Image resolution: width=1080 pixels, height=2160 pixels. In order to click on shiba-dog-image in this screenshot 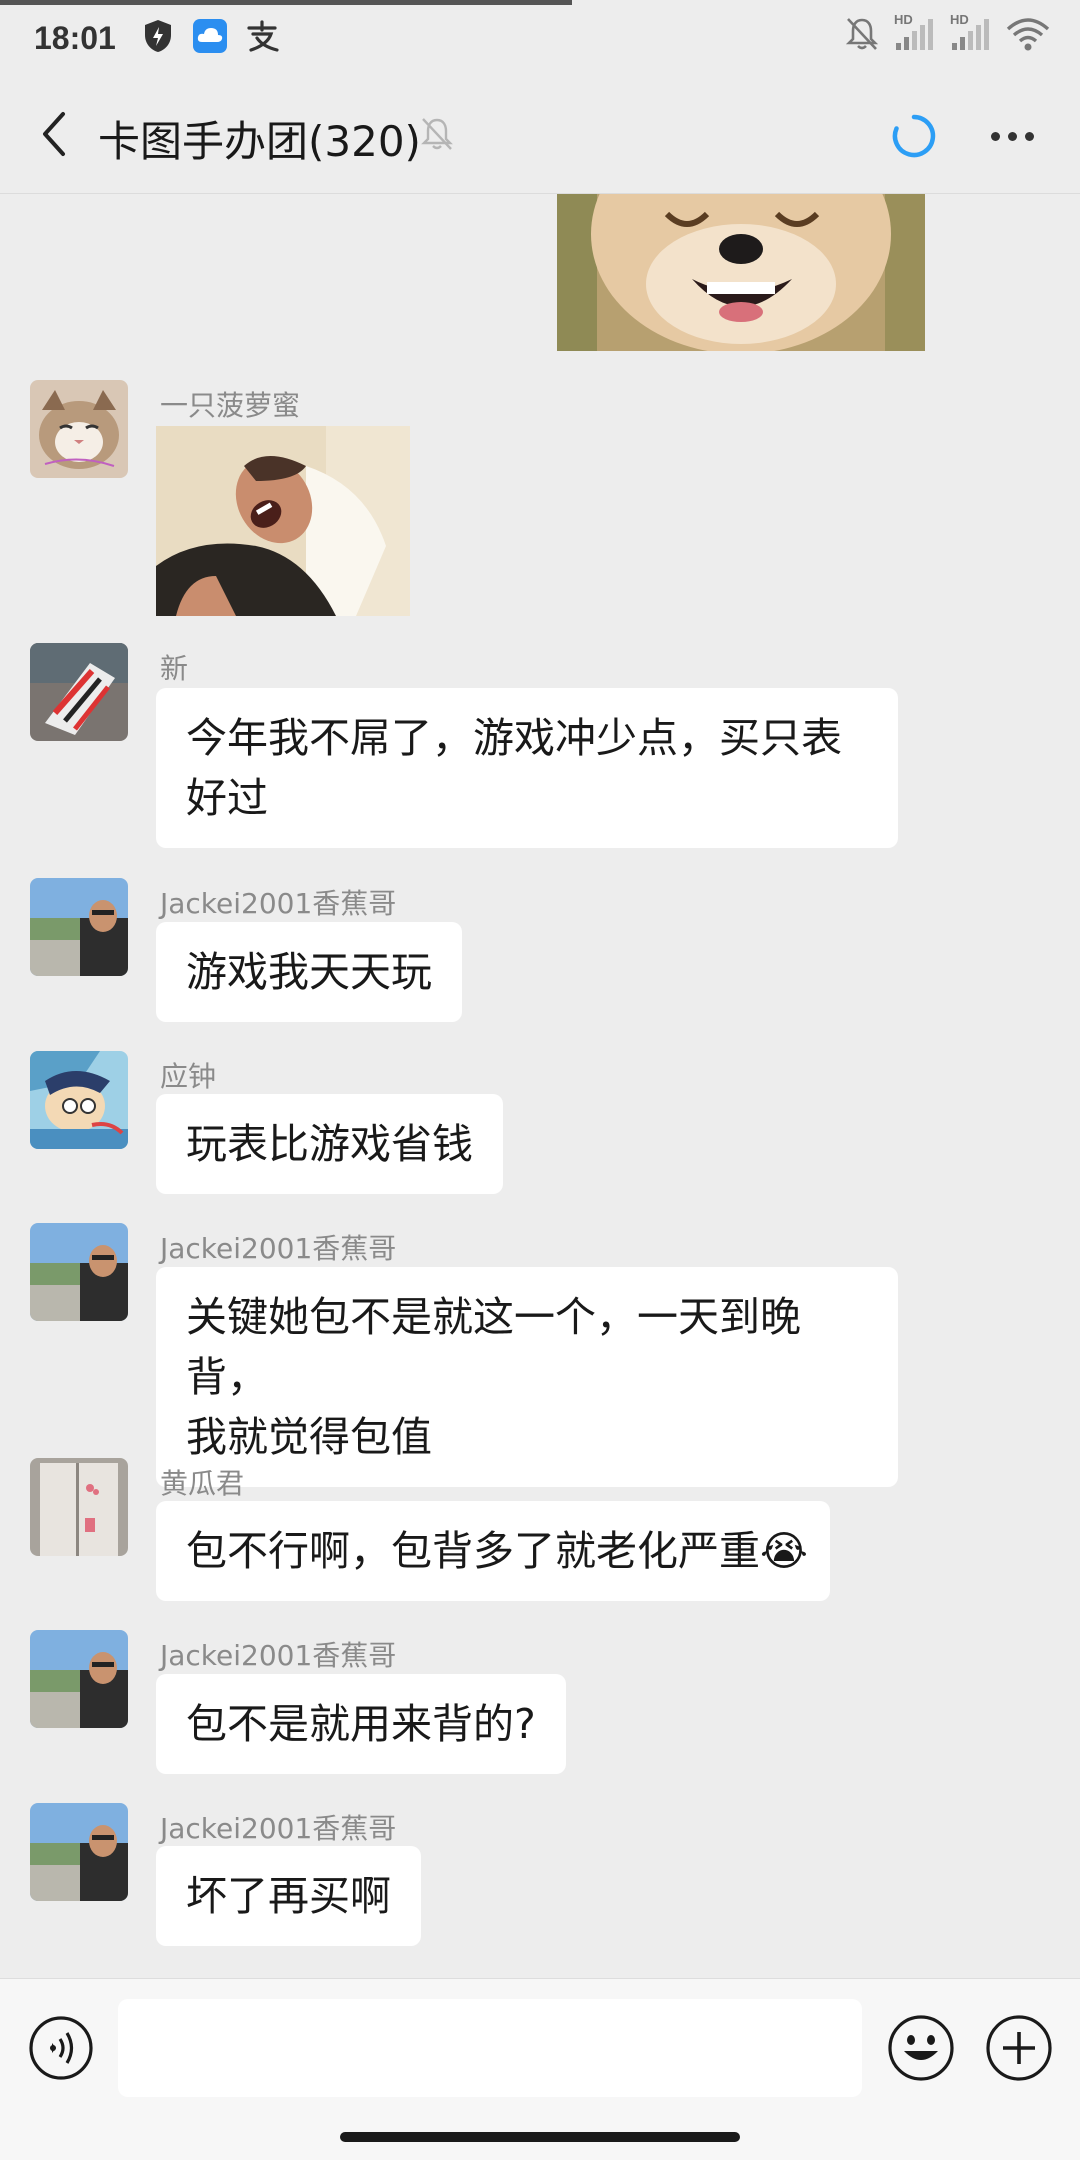, I will do `click(741, 272)`.